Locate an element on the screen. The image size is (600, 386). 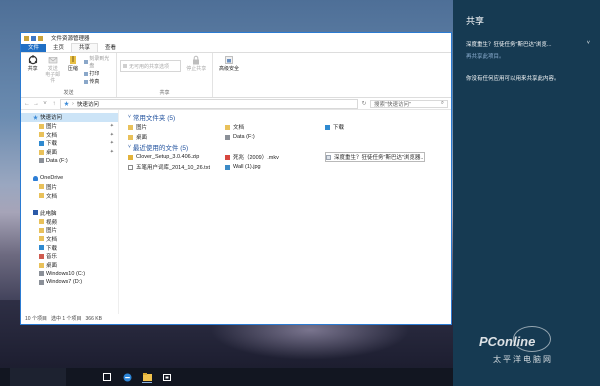
up-arrow-icon: ↑ is located at coordinates (54, 104).